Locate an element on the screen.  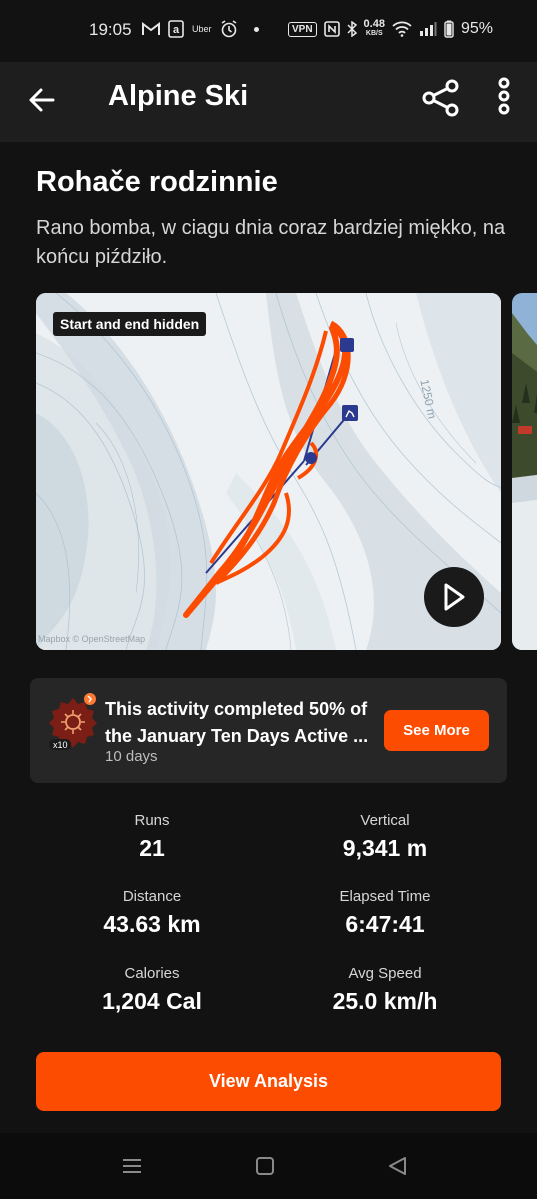
stat-runs: Runs 21 is located at coordinates (152, 837).